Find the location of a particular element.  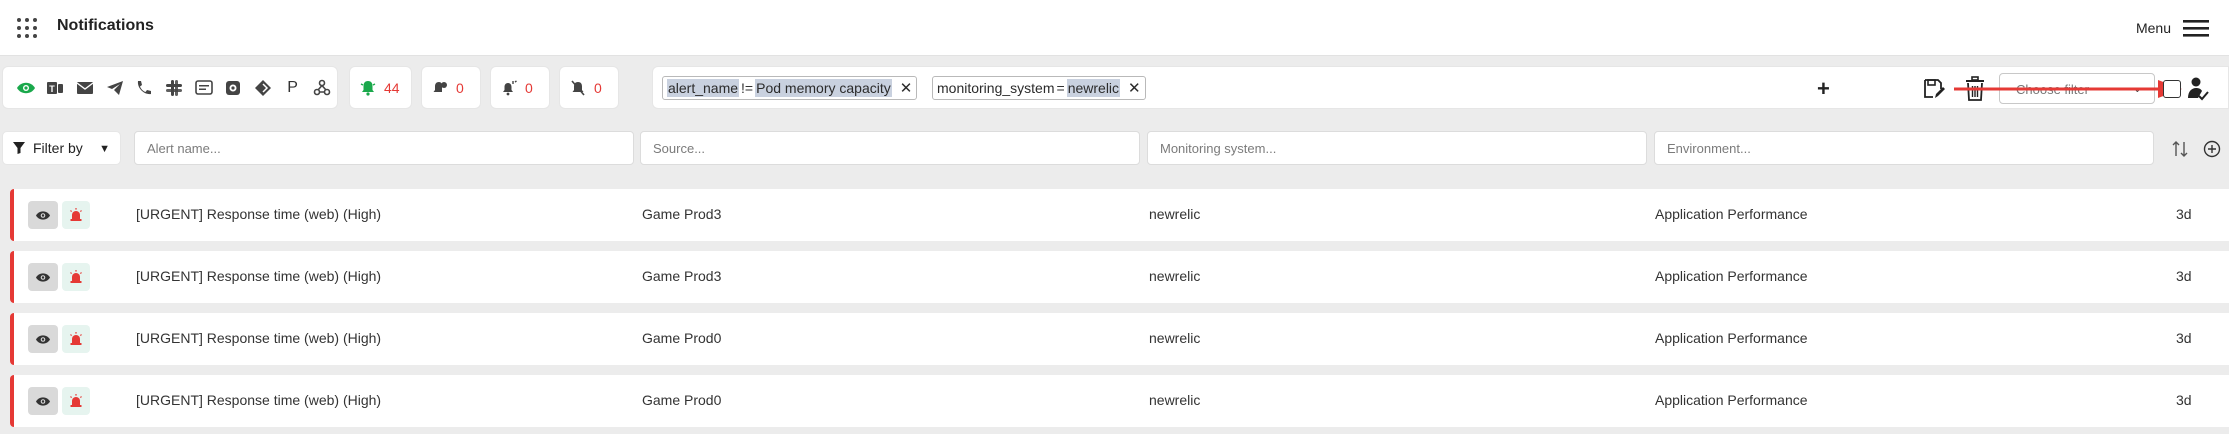

ms-teams-icon: T is located at coordinates (56, 88).